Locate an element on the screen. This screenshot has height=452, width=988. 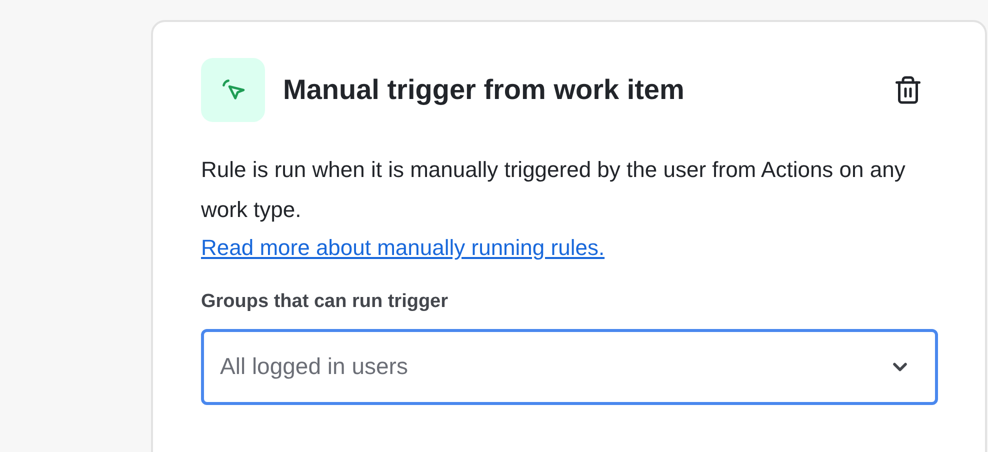
field-label: Groups that can run trigger is located at coordinates (325, 302).